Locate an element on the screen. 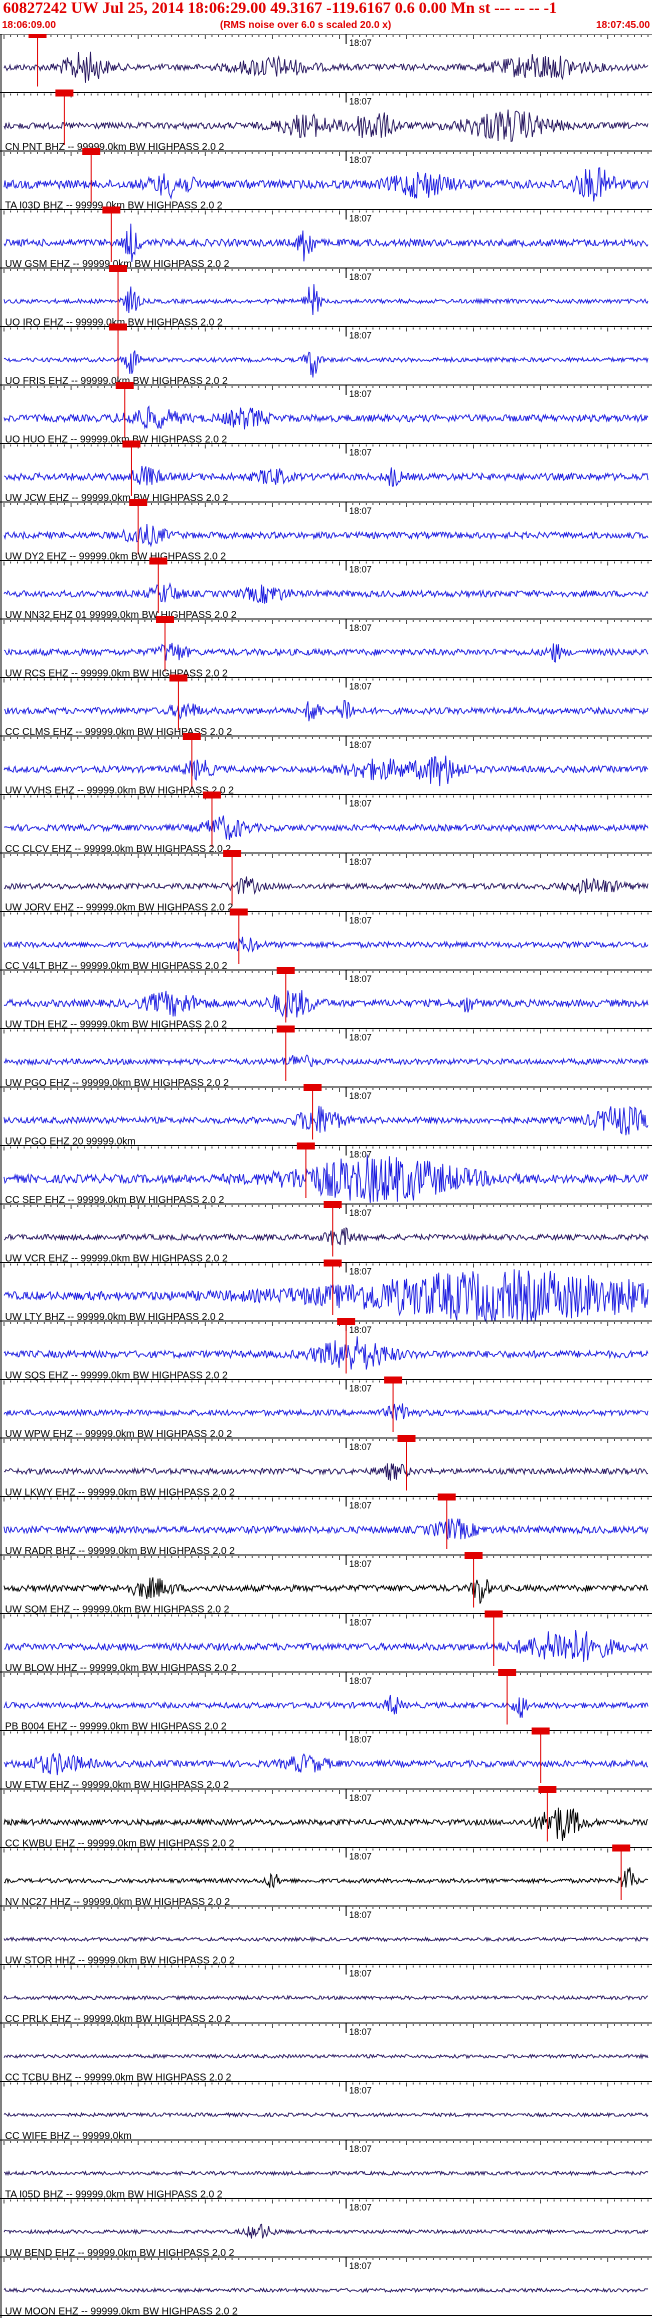  rms-note: (RMS noise over 6.0 s scaled 20.0 x) is located at coordinates (306, 25).